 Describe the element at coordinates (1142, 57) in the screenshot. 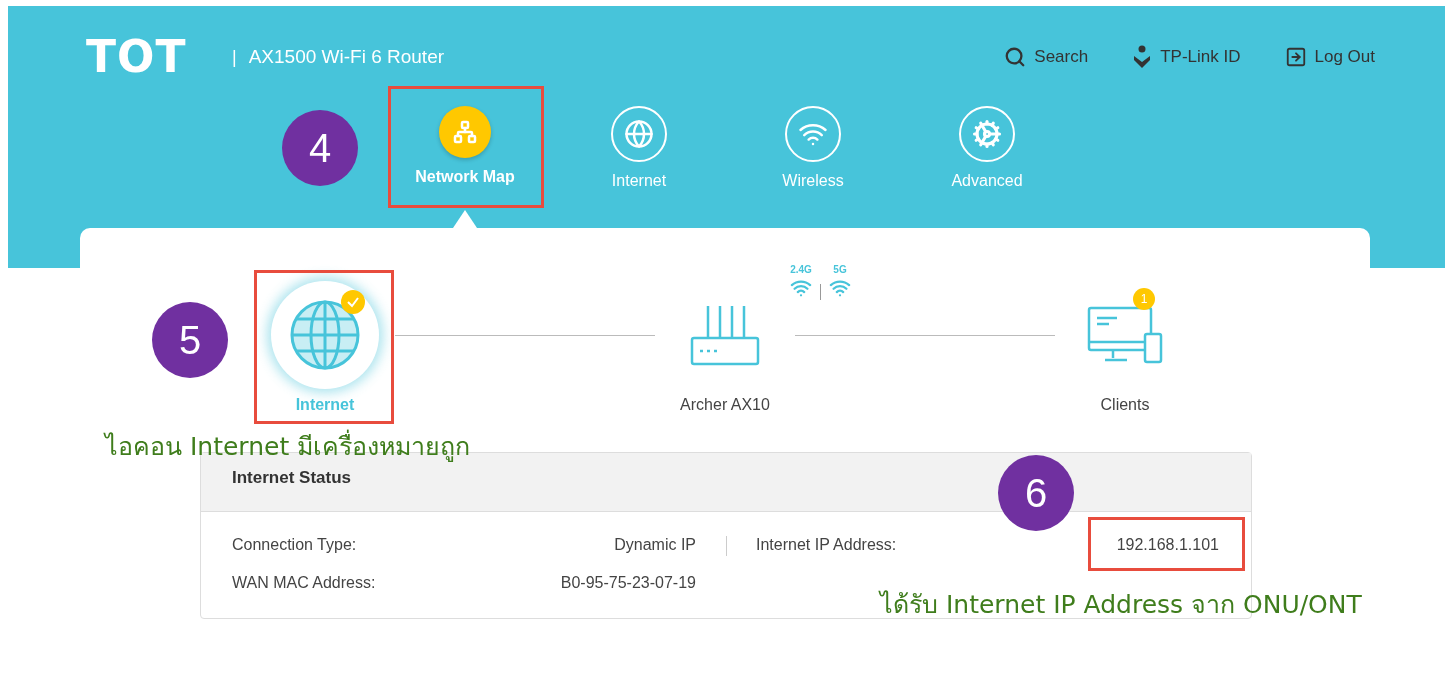

I see `person-icon` at that location.